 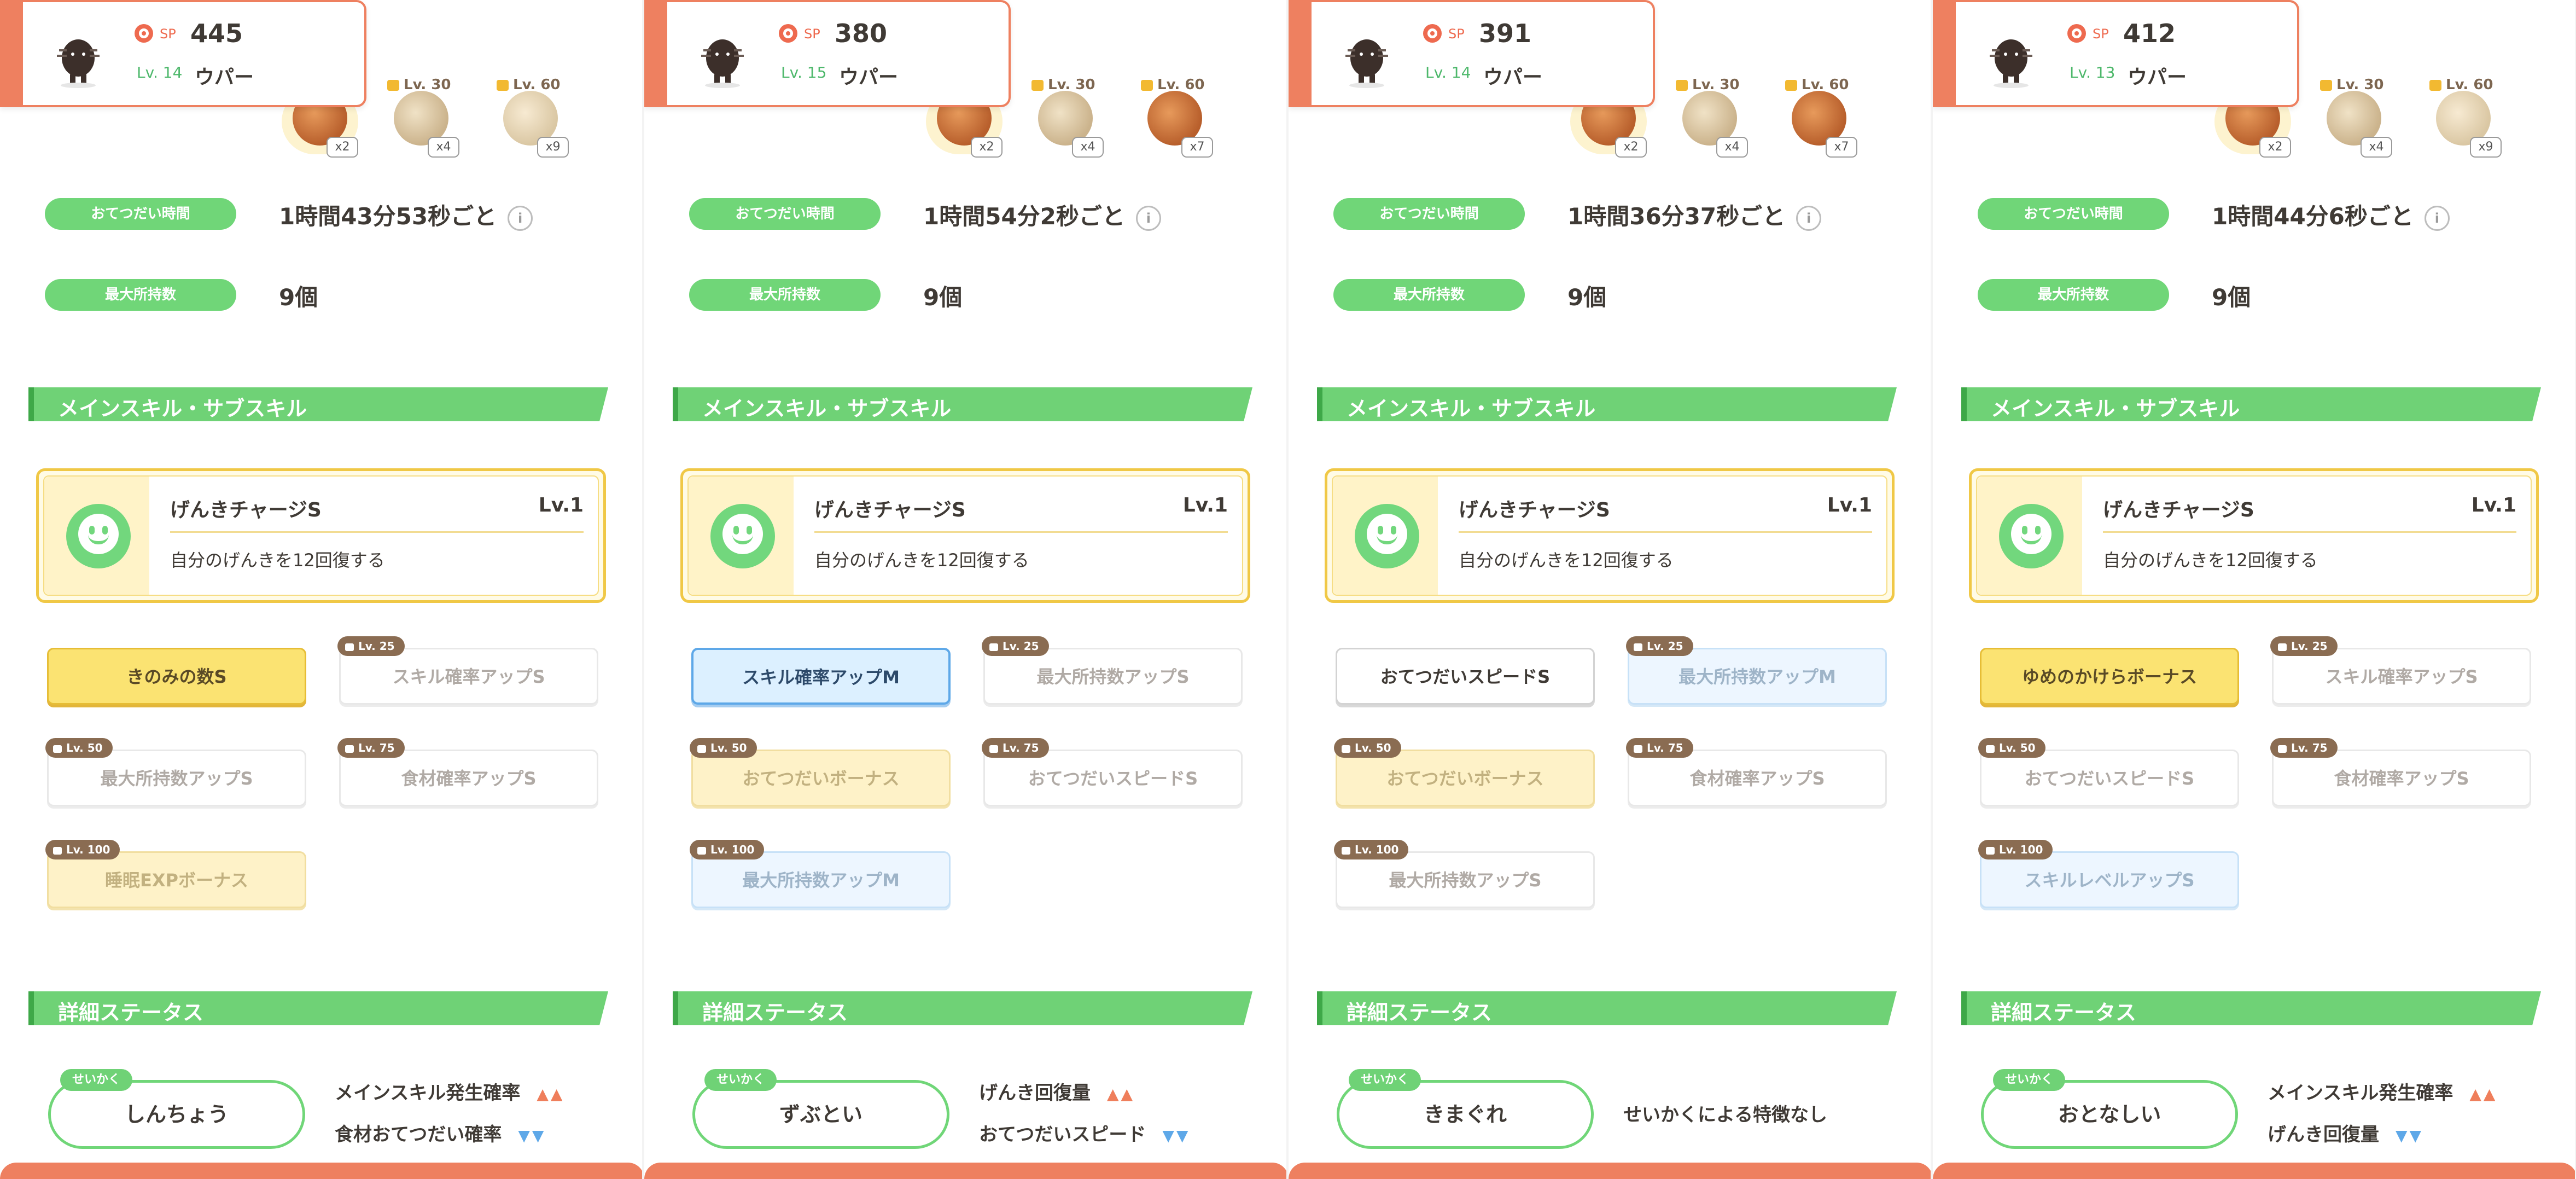 I want to click on subskill-slot-5: Lv. 100 睡眠EXPボーナス, so click(x=175, y=874).